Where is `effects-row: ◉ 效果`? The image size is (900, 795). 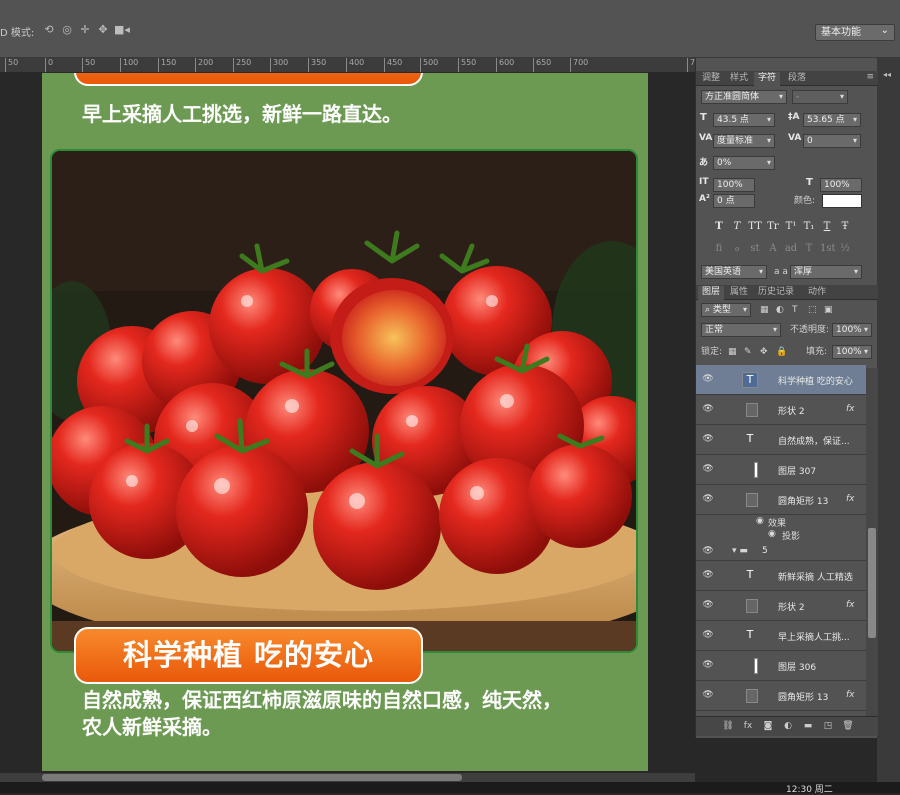 effects-row: ◉ 效果 is located at coordinates (781, 522).